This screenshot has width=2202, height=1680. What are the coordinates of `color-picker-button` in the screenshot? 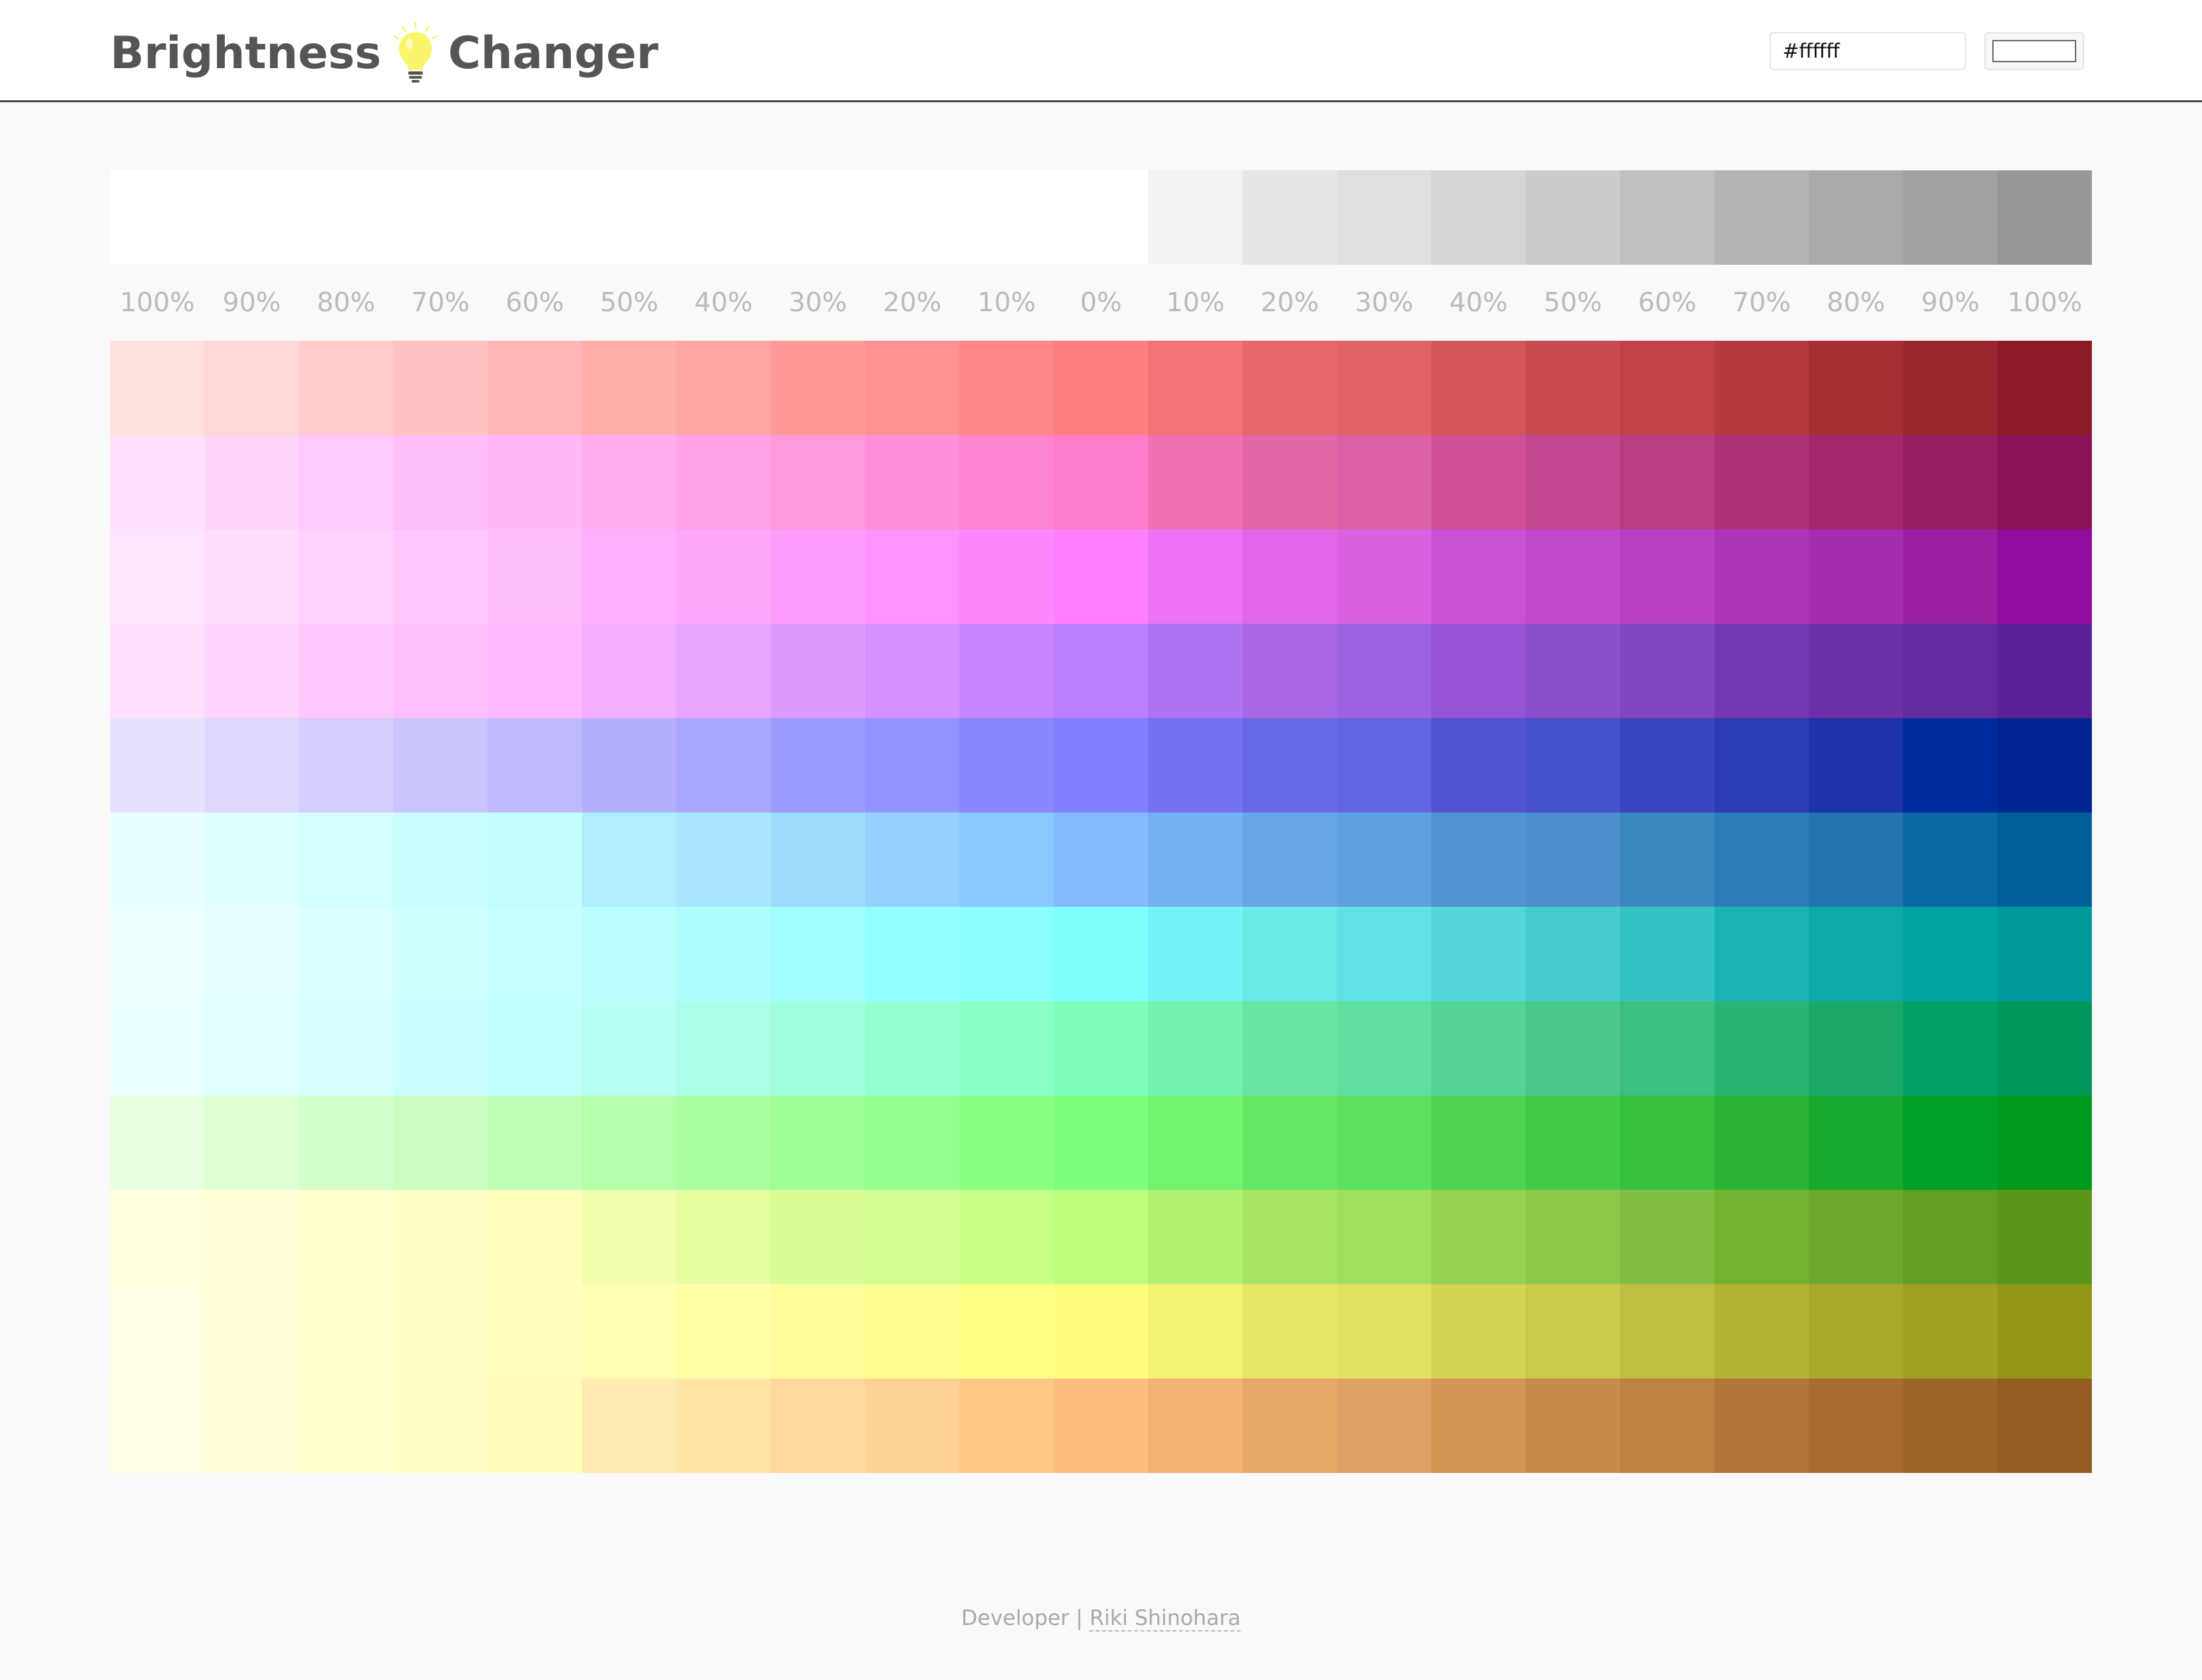 It's located at (2034, 51).